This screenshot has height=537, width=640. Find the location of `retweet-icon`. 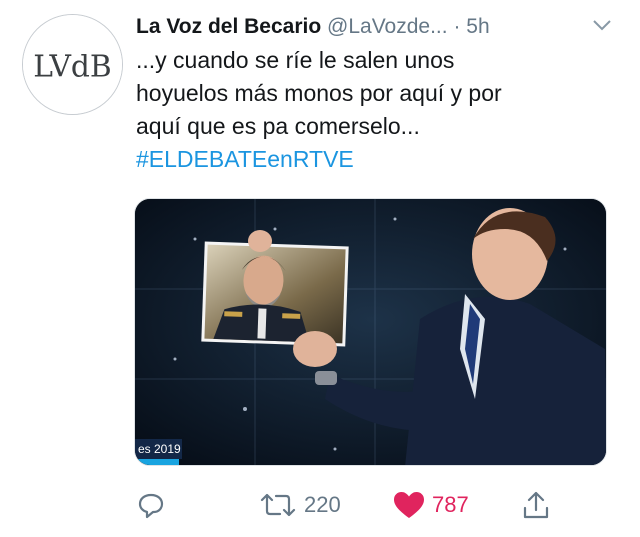

retweet-icon is located at coordinates (278, 505).